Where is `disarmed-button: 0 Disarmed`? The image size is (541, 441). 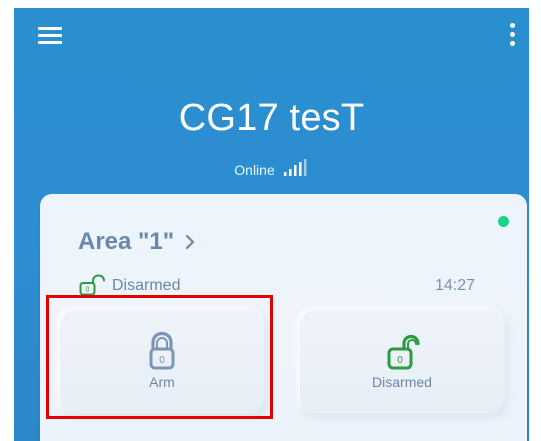 disarmed-button: 0 Disarmed is located at coordinates (402, 362).